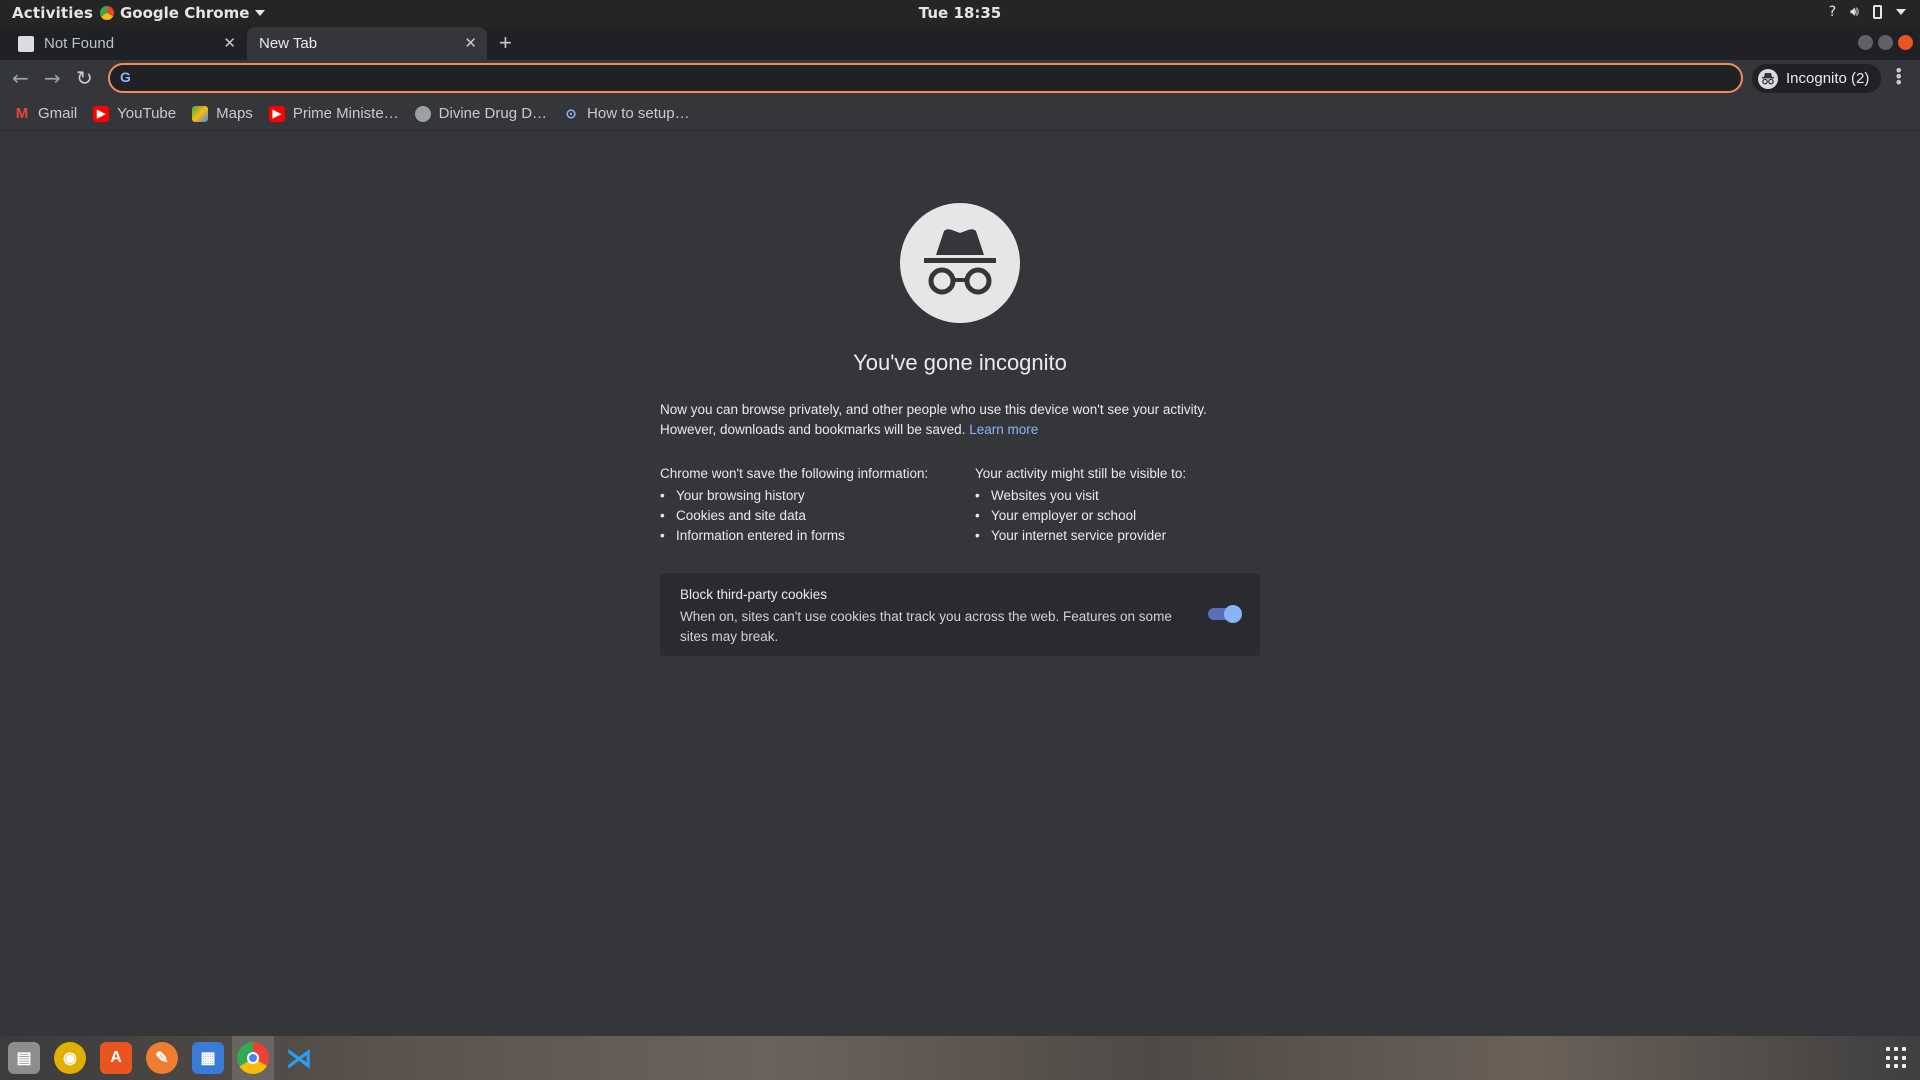 This screenshot has height=1080, width=1920. Describe the element at coordinates (208, 1058) in the screenshot. I see `document-viewer-icon: ▦` at that location.